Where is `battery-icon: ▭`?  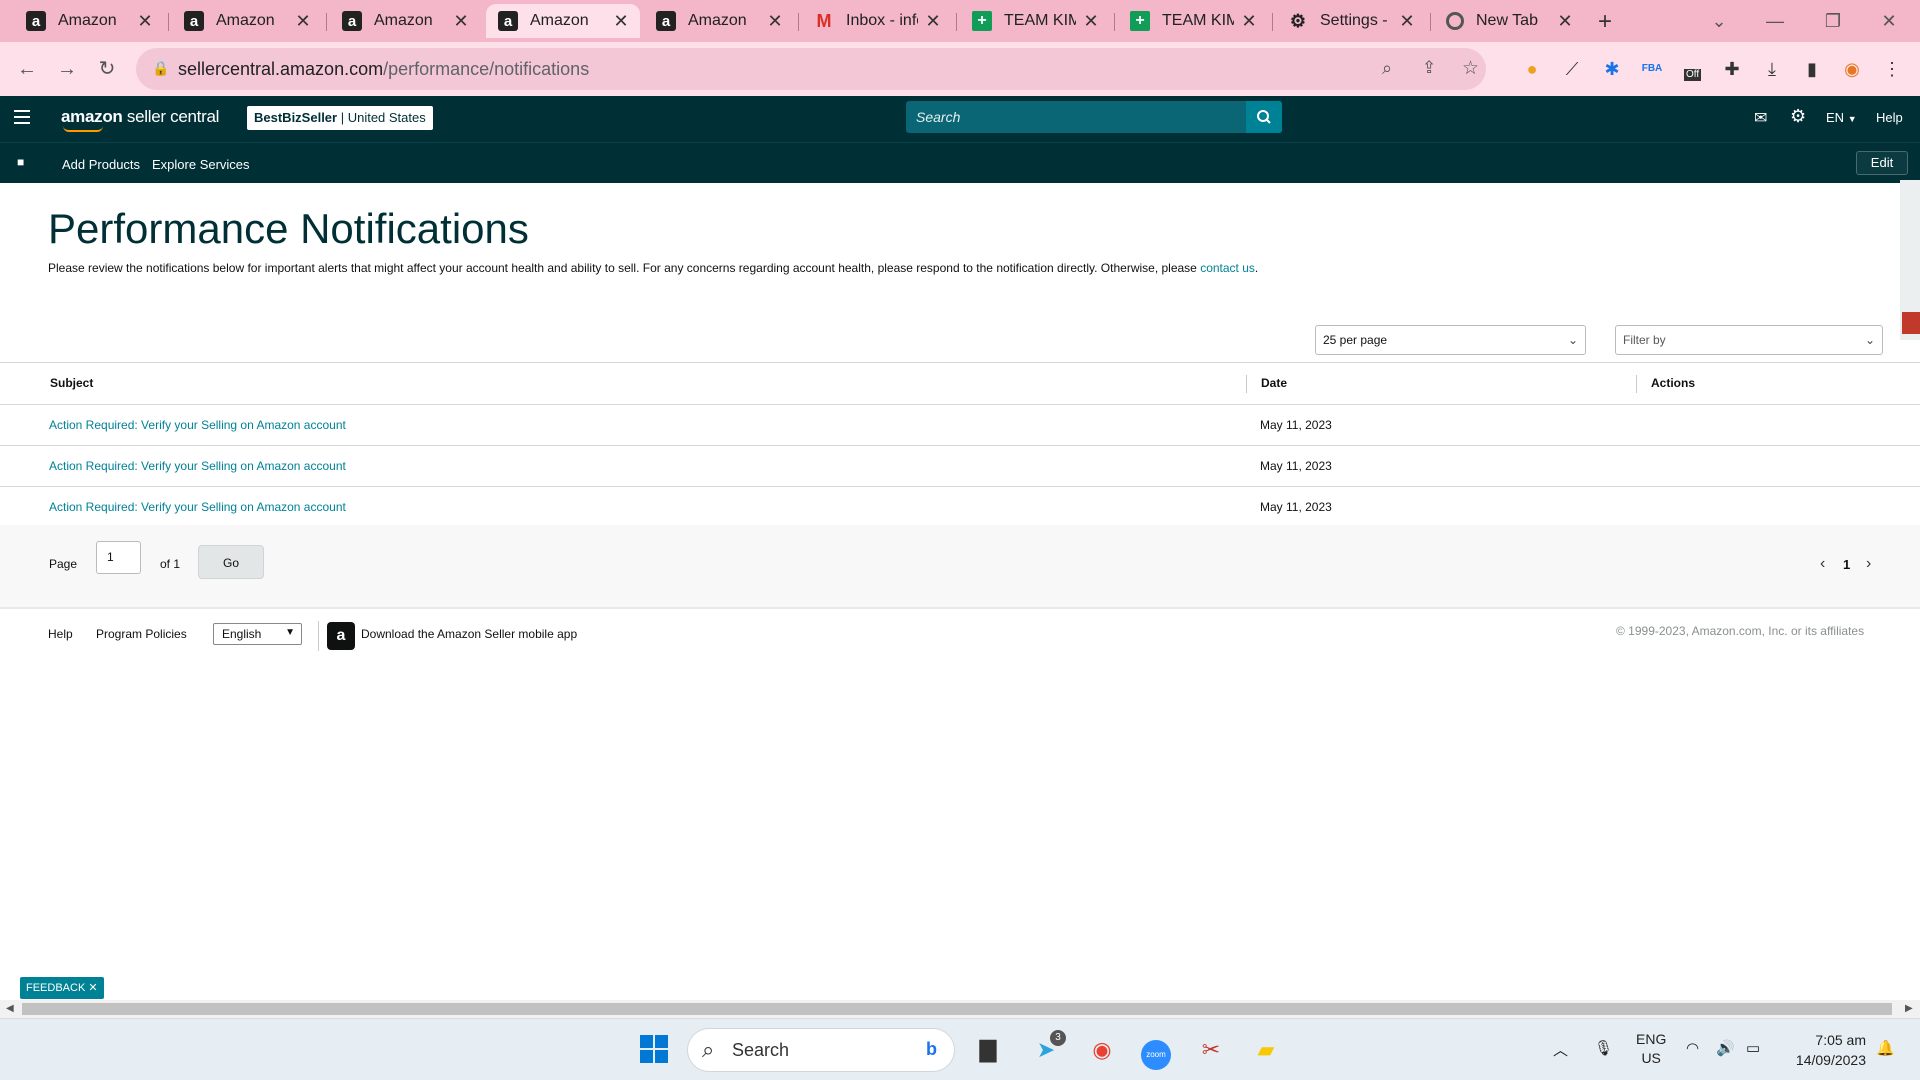 battery-icon: ▭ is located at coordinates (1753, 1048).